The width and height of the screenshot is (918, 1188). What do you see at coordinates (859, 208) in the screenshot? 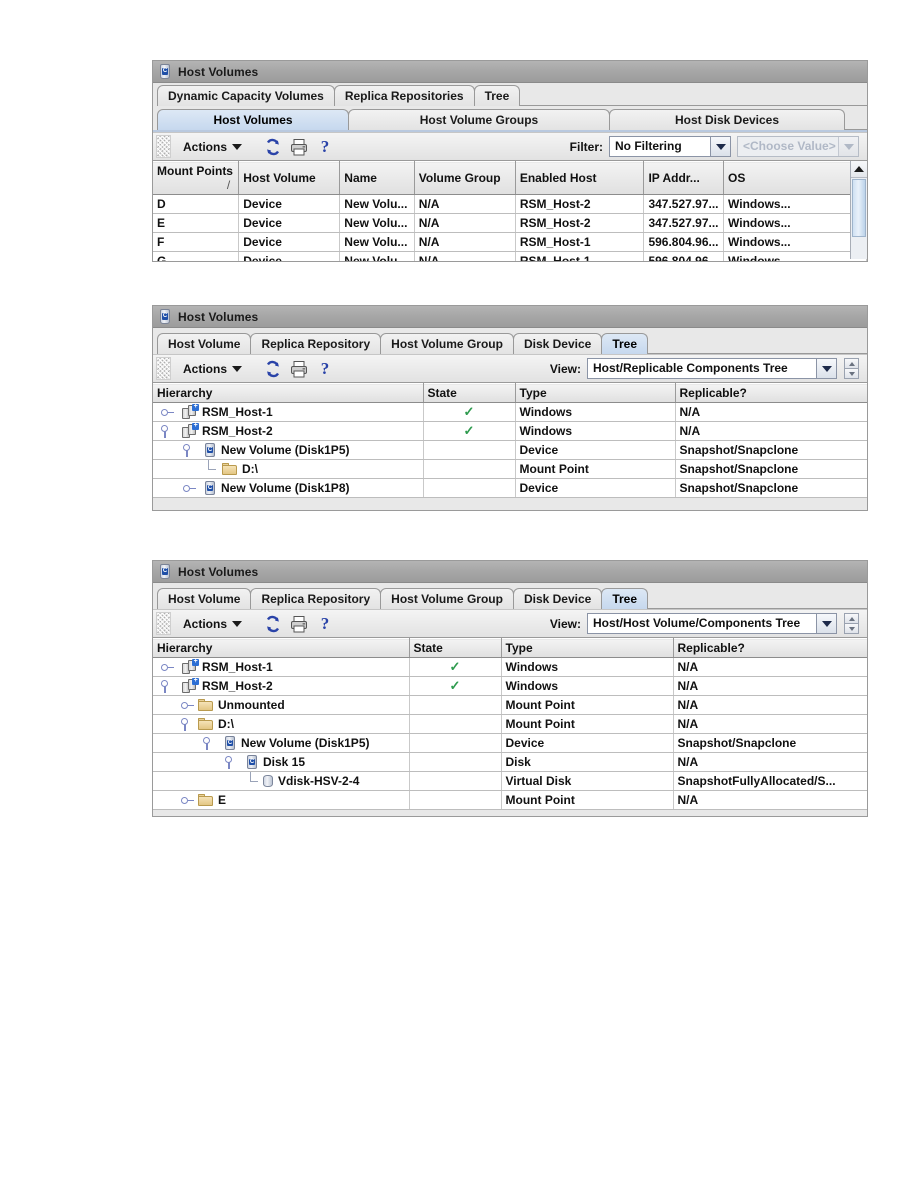
I see `scrollbar-thumb` at bounding box center [859, 208].